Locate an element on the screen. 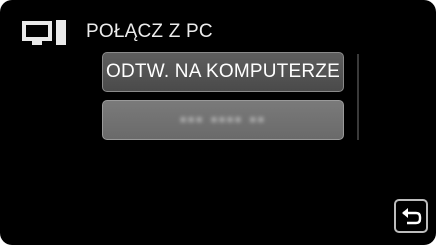 The height and width of the screenshot is (245, 436). pc-icon is located at coordinates (50, 32).